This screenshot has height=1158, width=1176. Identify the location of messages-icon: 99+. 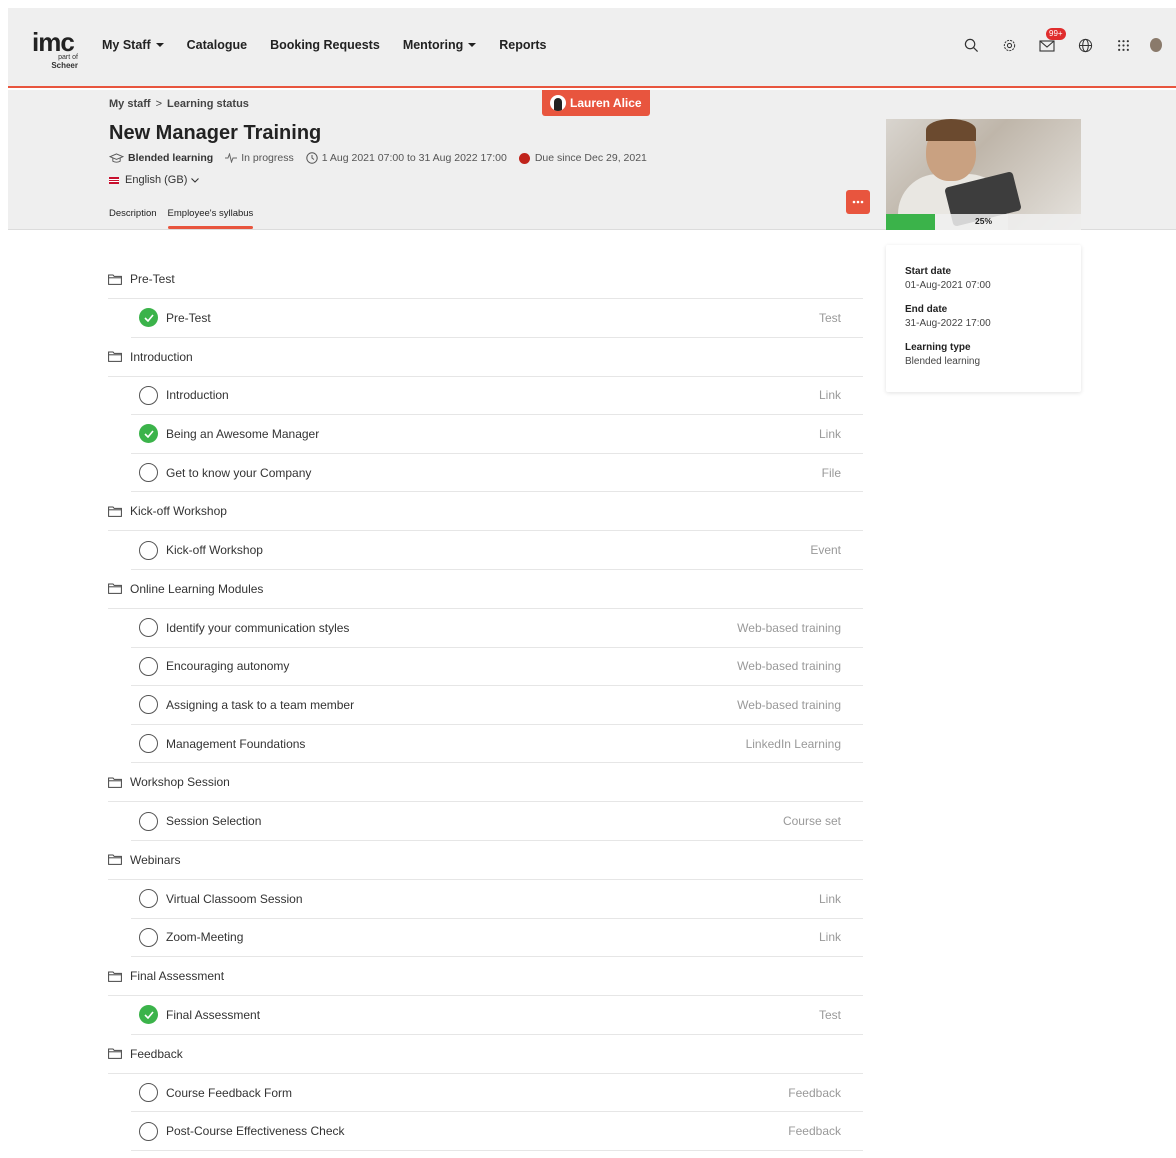
(1051, 42).